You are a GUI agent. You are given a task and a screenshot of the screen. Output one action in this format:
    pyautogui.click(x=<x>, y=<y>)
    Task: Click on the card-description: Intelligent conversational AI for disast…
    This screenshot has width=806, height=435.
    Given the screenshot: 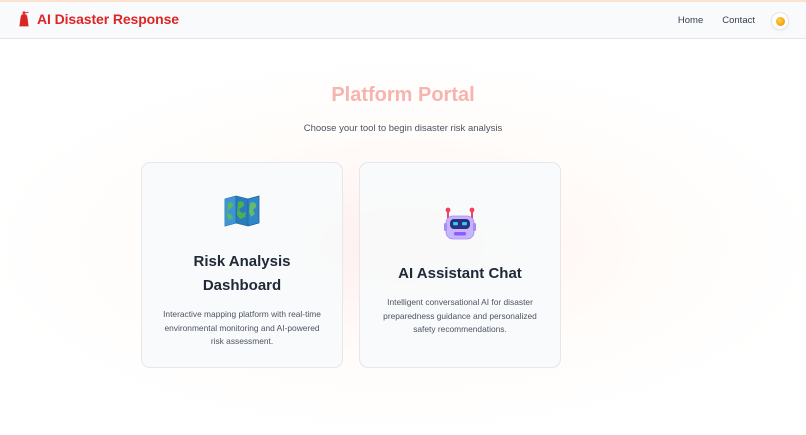 What is the action you would take?
    pyautogui.click(x=460, y=315)
    